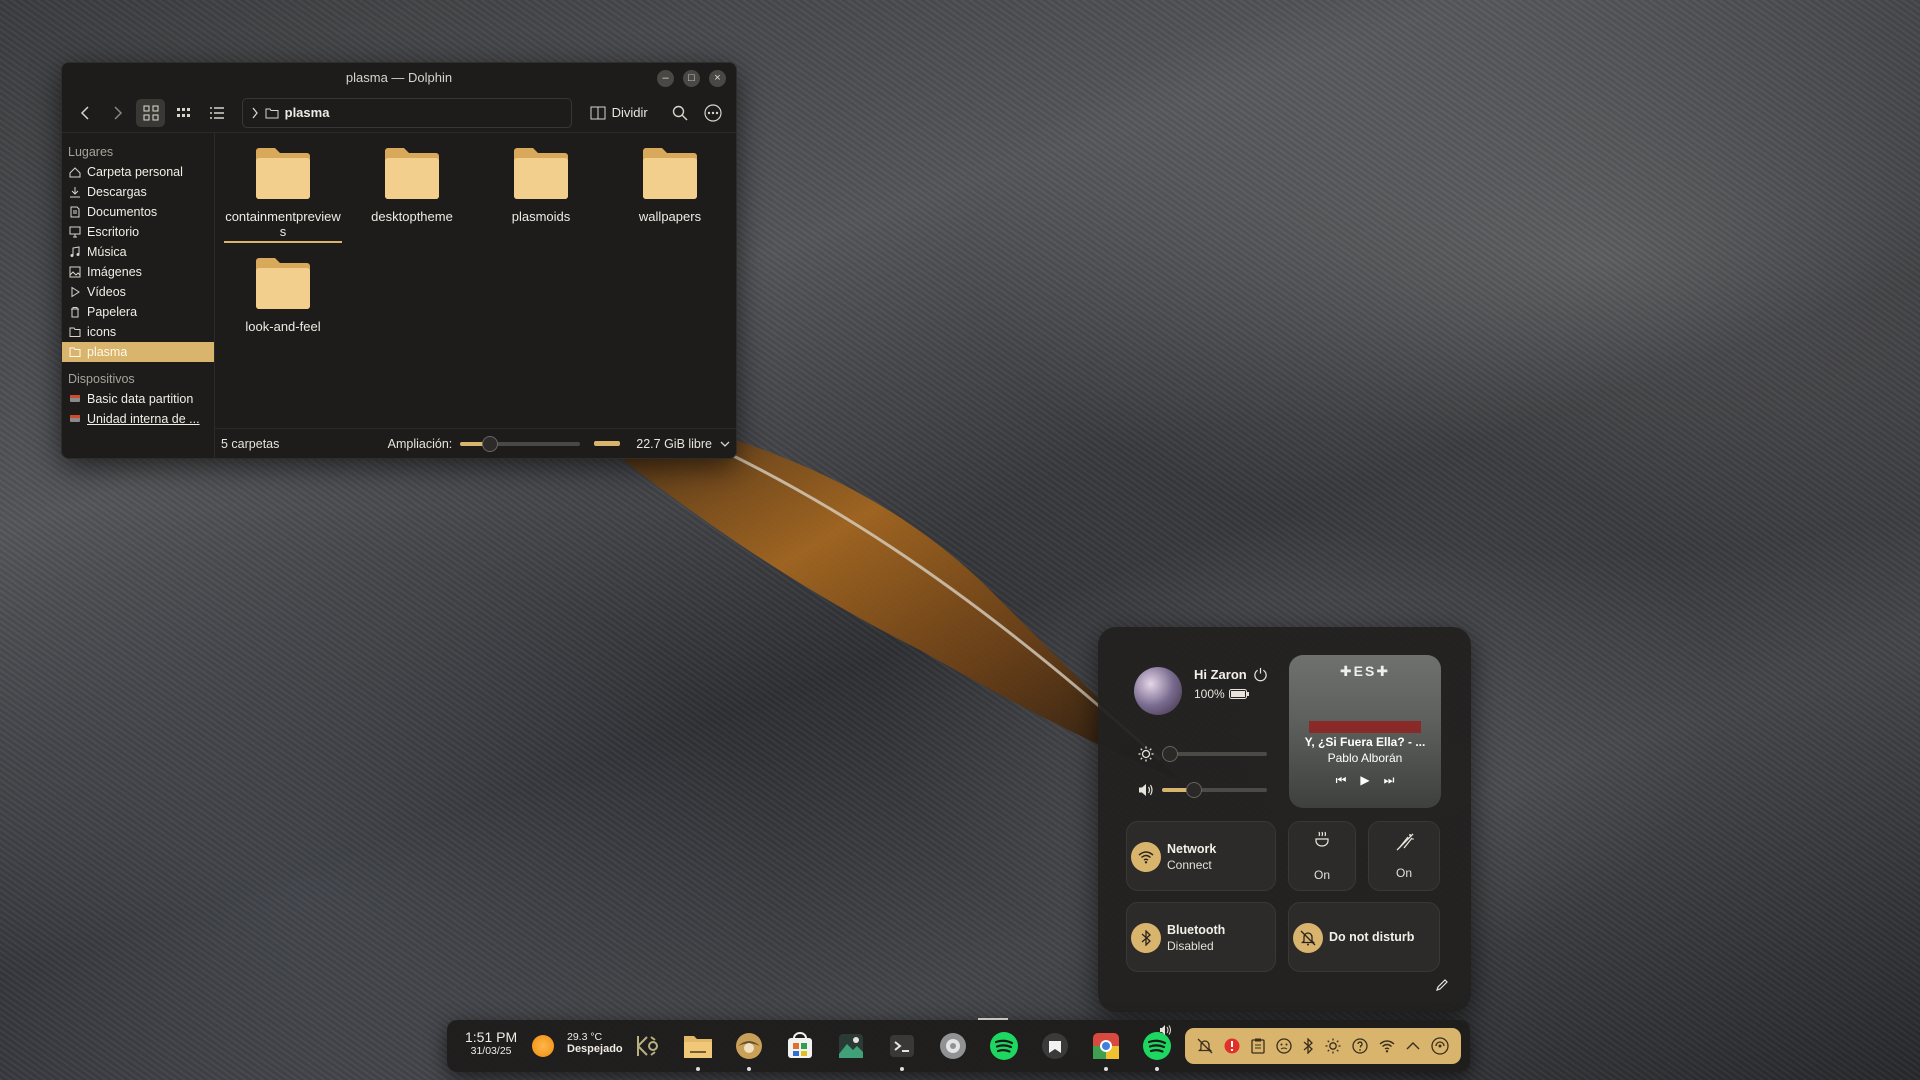  Describe the element at coordinates (1146, 857) in the screenshot. I see `wifi-icon` at that location.